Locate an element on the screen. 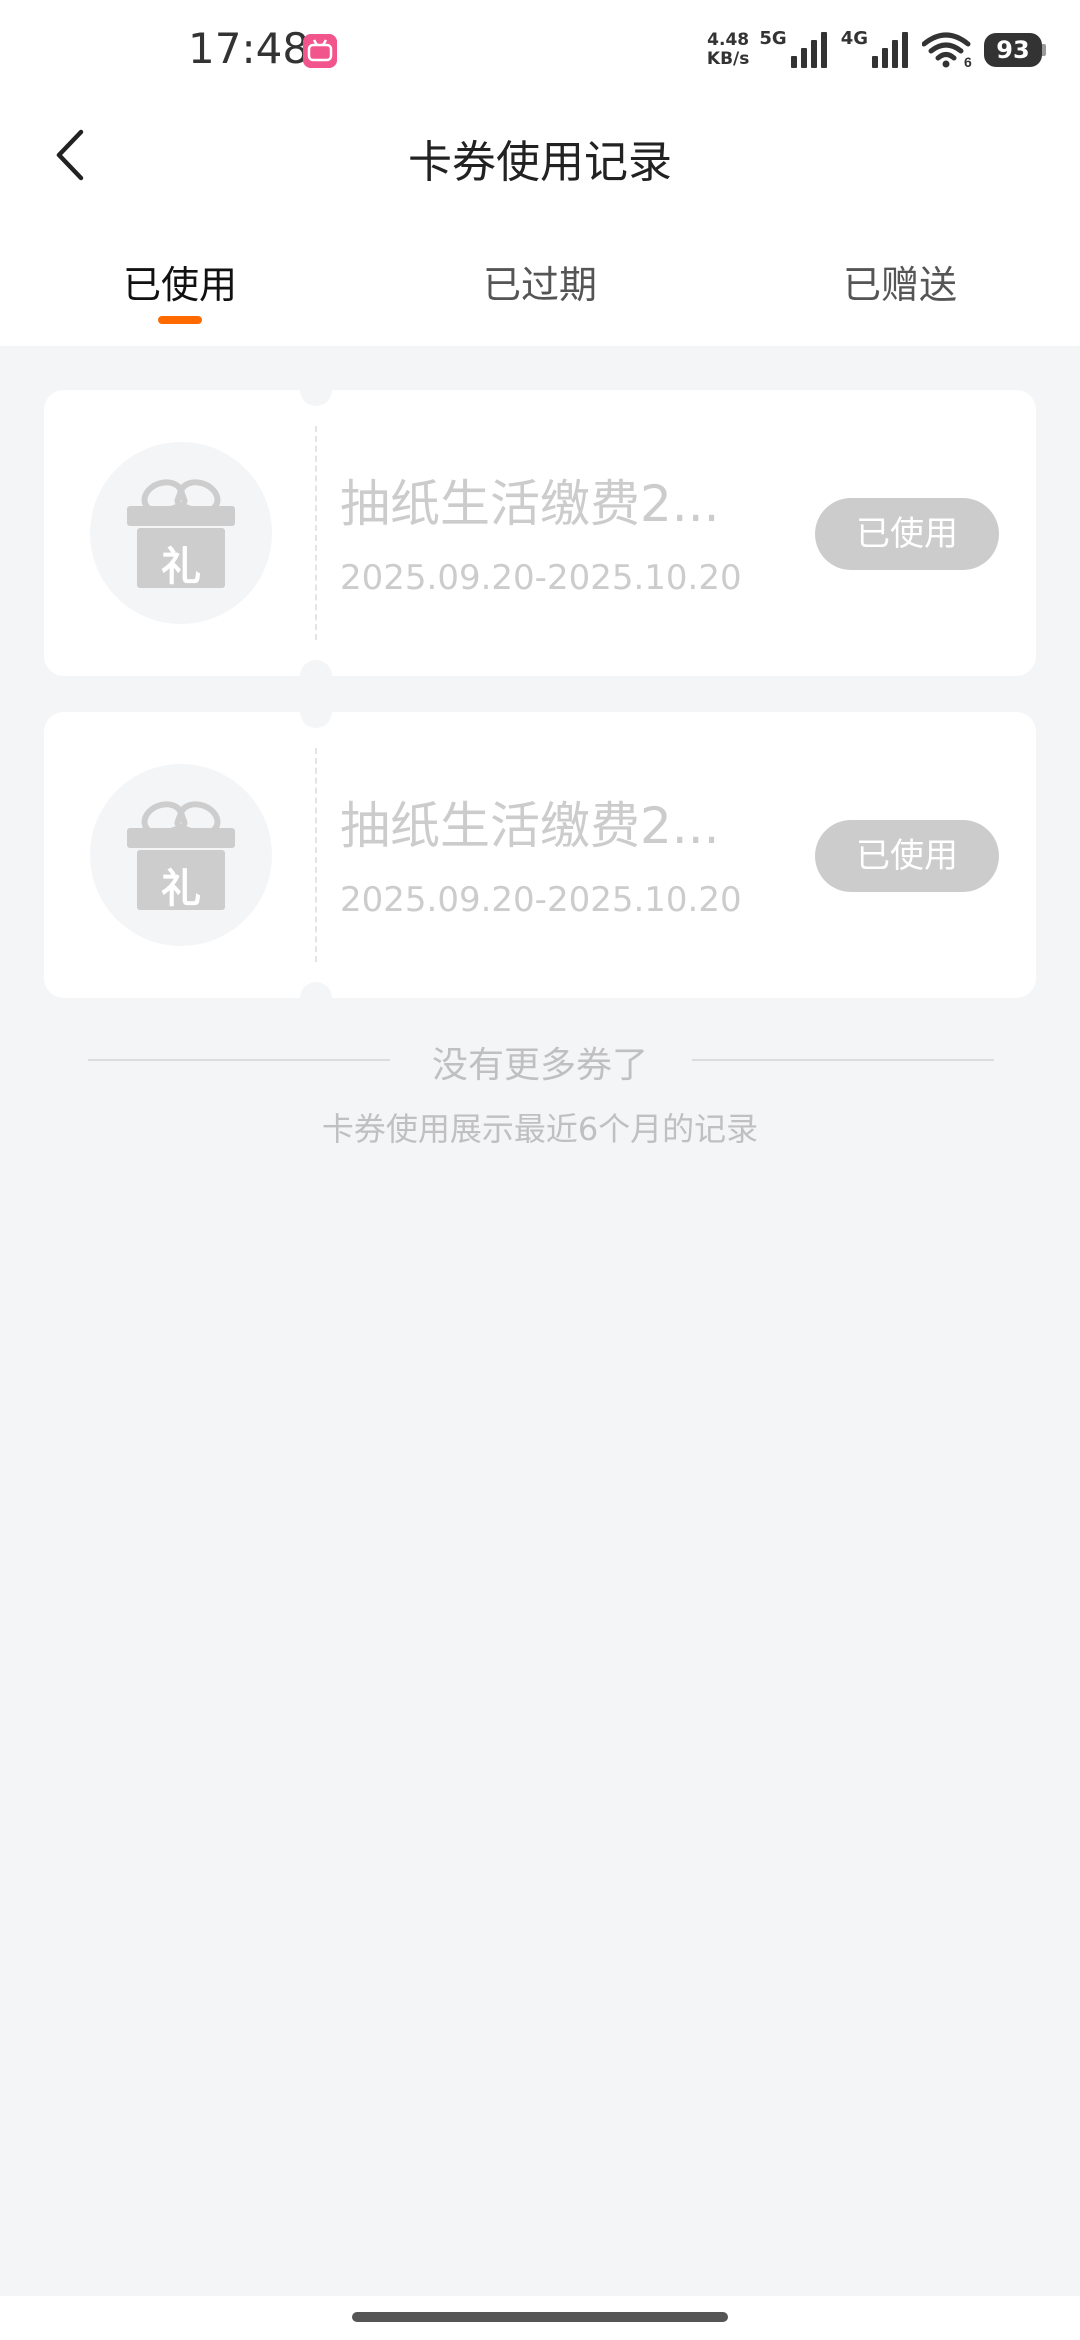 Image resolution: width=1080 pixels, height=2340 pixels. network-type-4g: 4G is located at coordinates (854, 38).